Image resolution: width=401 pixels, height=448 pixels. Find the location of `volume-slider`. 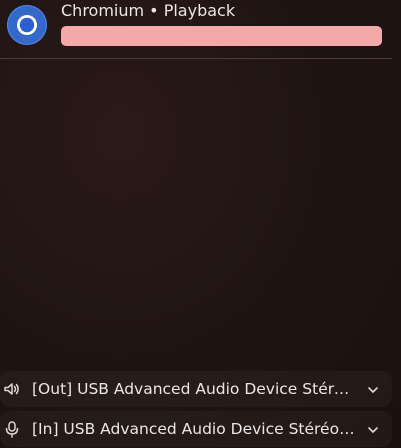

volume-slider is located at coordinates (221, 36).